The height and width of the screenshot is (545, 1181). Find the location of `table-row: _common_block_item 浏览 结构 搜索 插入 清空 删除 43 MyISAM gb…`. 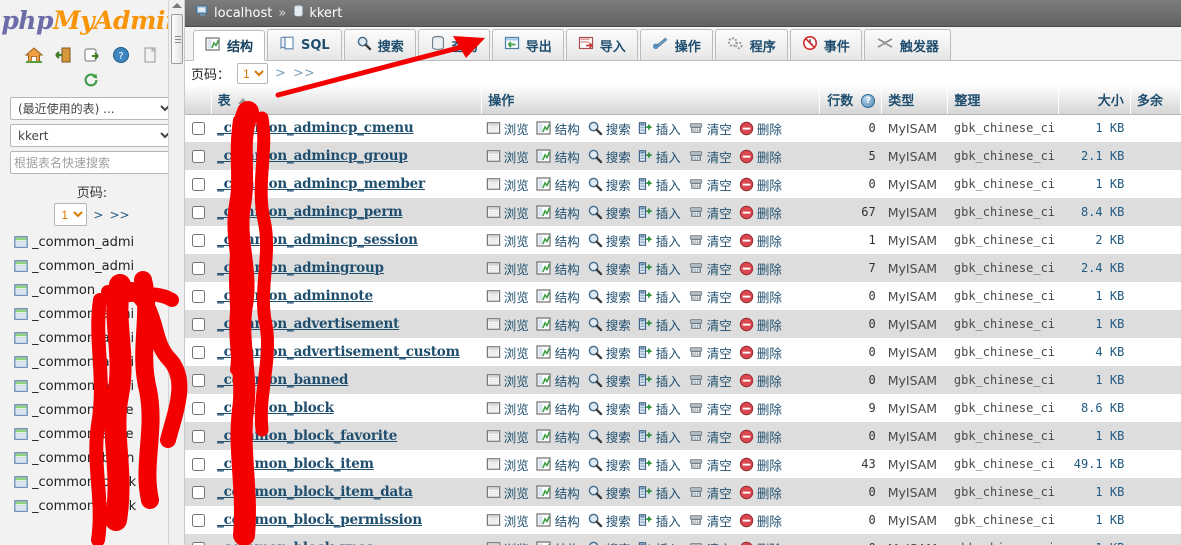

table-row: _common_block_item 浏览 结构 搜索 插入 清空 删除 43 MyISAM gb… is located at coordinates (683, 464).